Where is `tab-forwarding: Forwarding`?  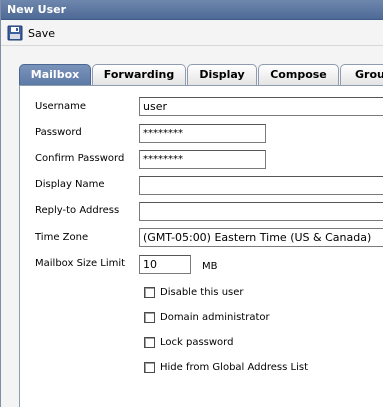
tab-forwarding: Forwarding is located at coordinates (139, 74).